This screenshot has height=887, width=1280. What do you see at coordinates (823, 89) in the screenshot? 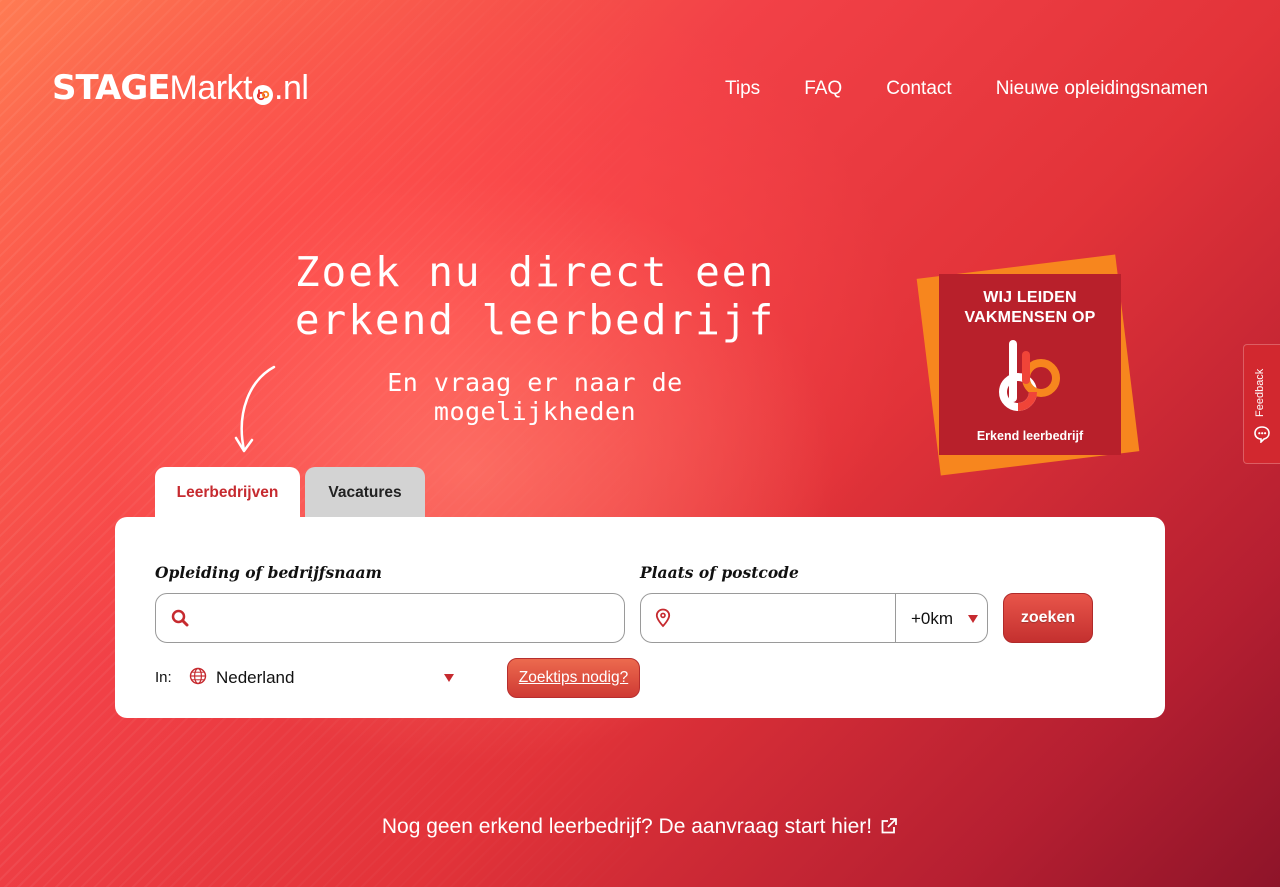
I see `nav-faq: FAQ` at bounding box center [823, 89].